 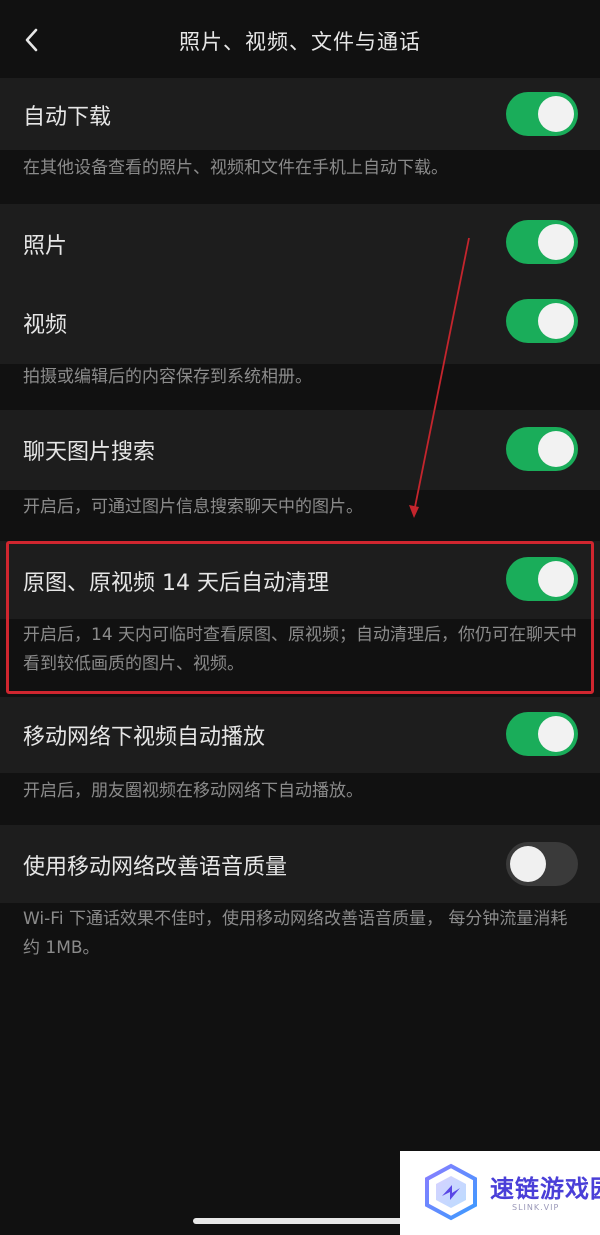 What do you see at coordinates (300, 324) in the screenshot?
I see `setting-row-videos: 视频` at bounding box center [300, 324].